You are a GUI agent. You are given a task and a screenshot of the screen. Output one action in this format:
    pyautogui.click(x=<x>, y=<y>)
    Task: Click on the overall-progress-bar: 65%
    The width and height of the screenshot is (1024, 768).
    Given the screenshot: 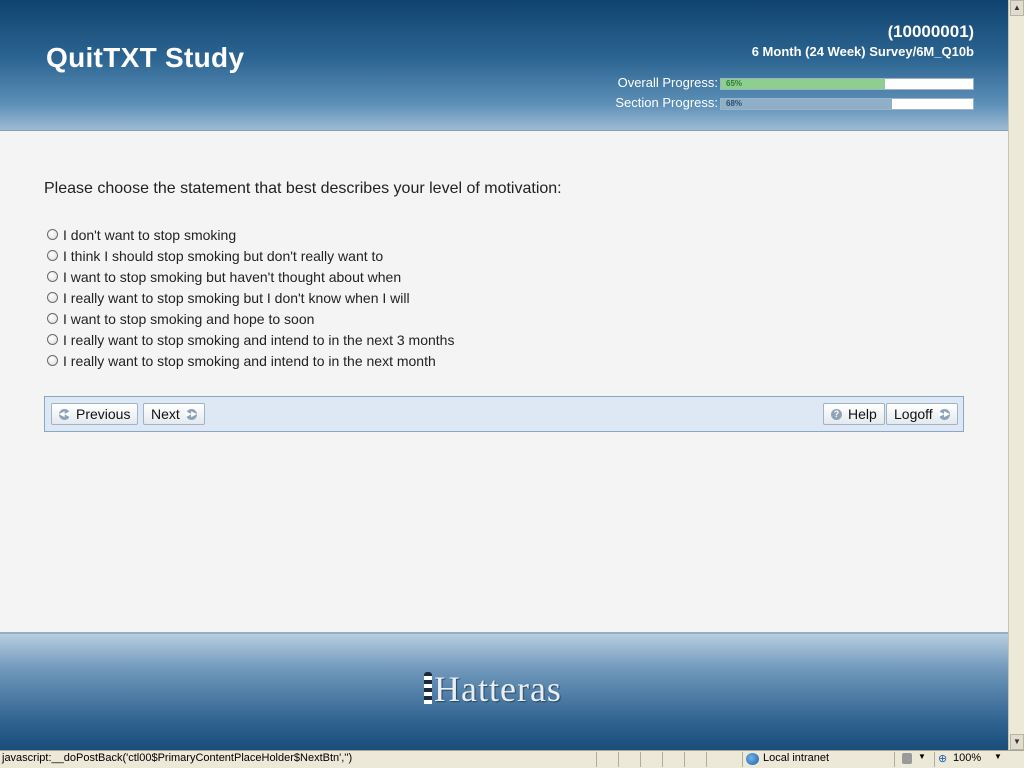 What is the action you would take?
    pyautogui.click(x=847, y=84)
    